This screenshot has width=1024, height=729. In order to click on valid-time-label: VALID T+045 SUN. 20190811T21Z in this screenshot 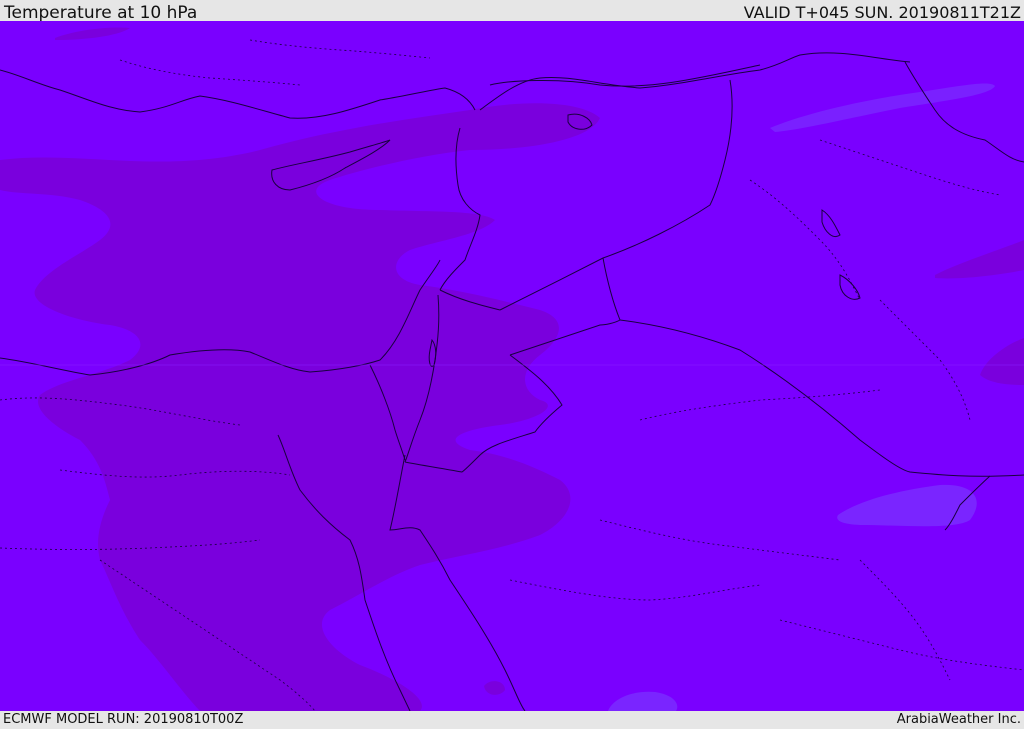, I will do `click(882, 12)`.